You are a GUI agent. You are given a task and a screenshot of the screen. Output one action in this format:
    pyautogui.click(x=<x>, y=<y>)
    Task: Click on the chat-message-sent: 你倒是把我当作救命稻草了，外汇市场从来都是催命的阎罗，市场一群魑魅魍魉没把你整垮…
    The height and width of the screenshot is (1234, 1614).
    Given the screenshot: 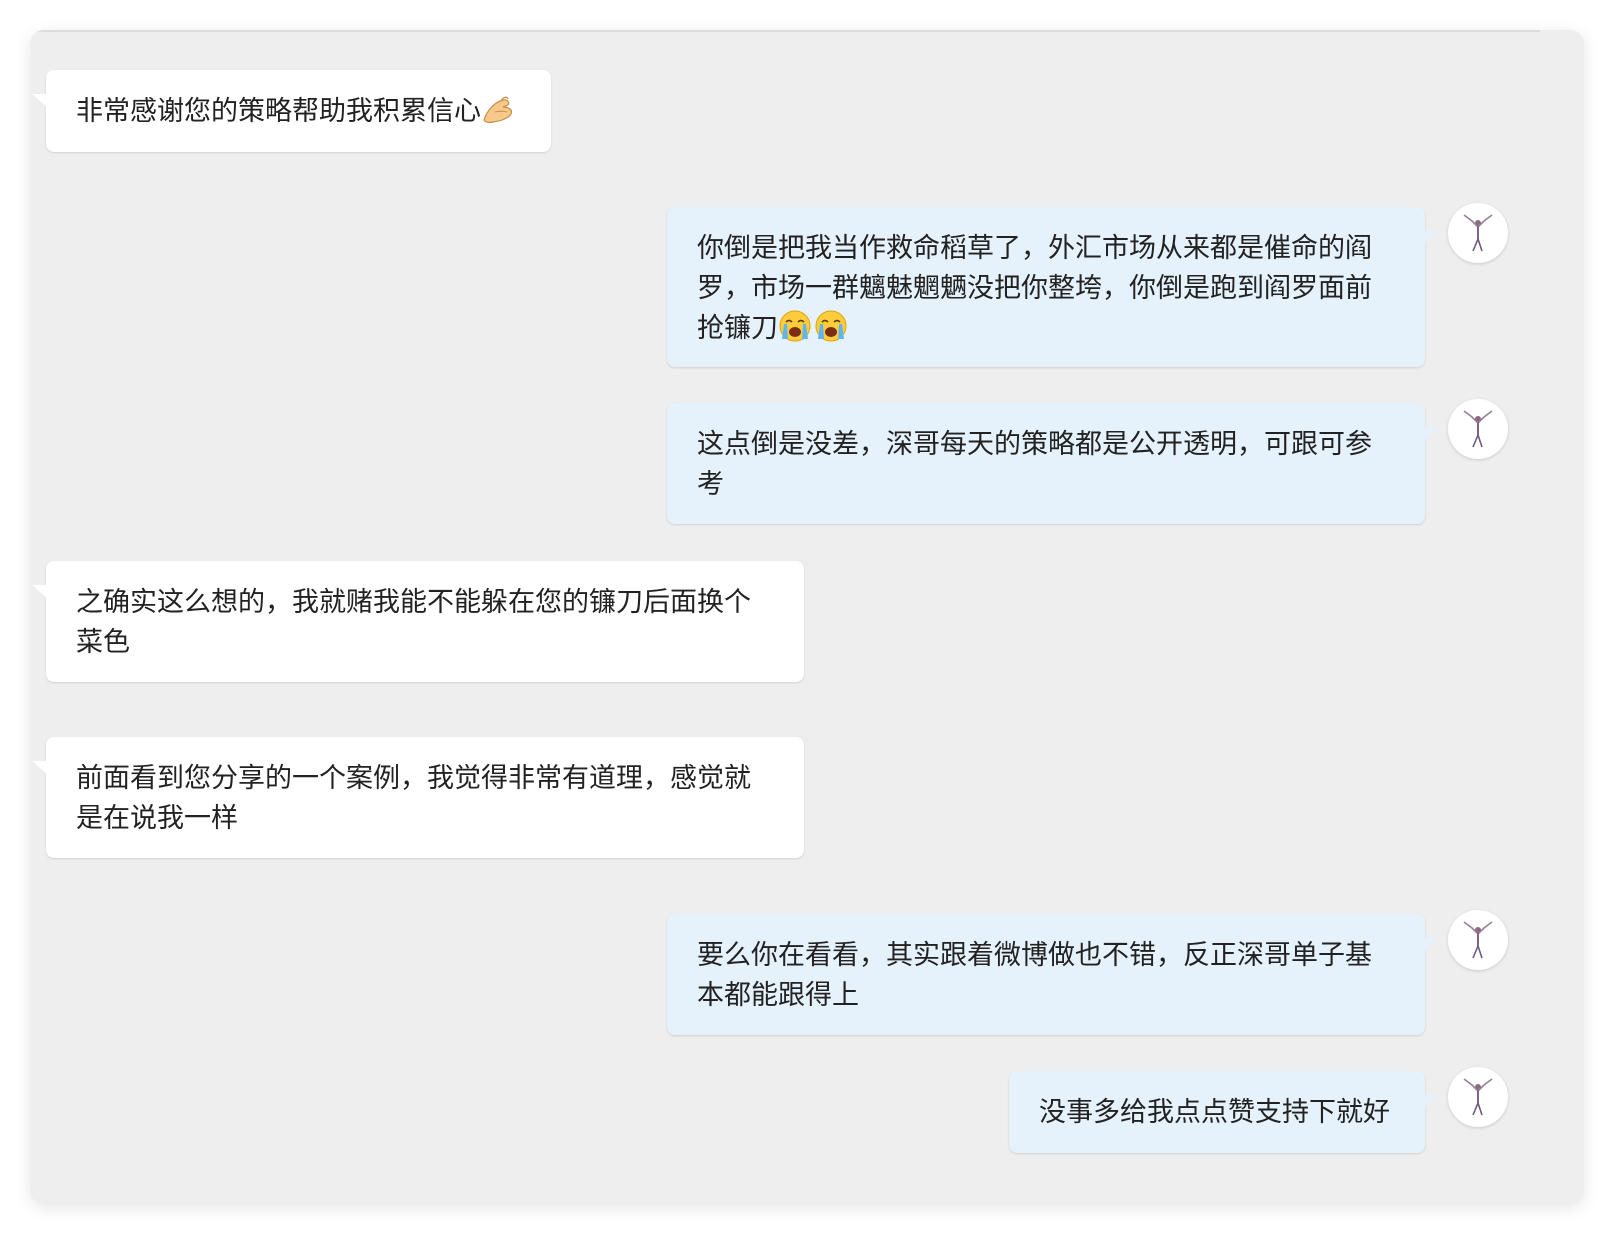 What is the action you would take?
    pyautogui.click(x=1053, y=287)
    